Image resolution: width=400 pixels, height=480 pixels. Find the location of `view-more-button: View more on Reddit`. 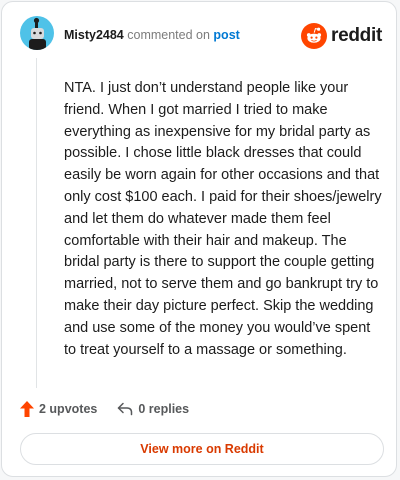

view-more-button: View more on Reddit is located at coordinates (202, 449).